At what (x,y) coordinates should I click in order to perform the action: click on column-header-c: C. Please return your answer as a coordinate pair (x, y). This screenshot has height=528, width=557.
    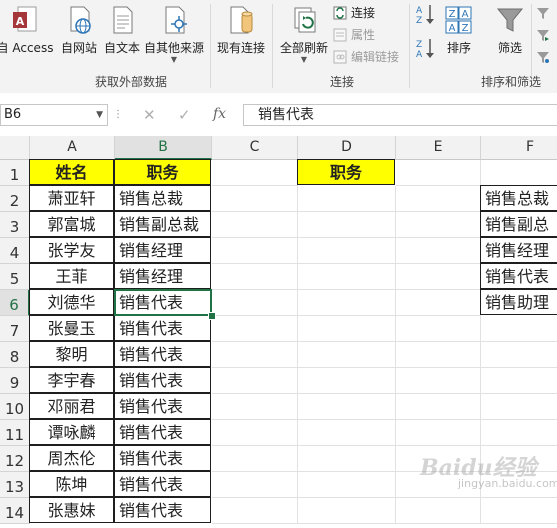
    Looking at the image, I should click on (255, 148).